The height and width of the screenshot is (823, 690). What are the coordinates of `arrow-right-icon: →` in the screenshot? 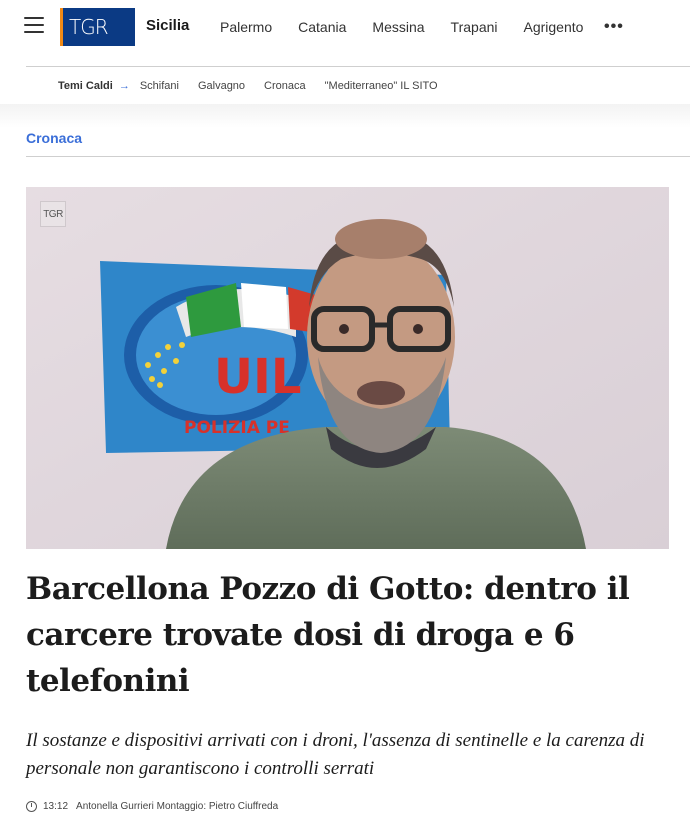 It's located at (124, 86).